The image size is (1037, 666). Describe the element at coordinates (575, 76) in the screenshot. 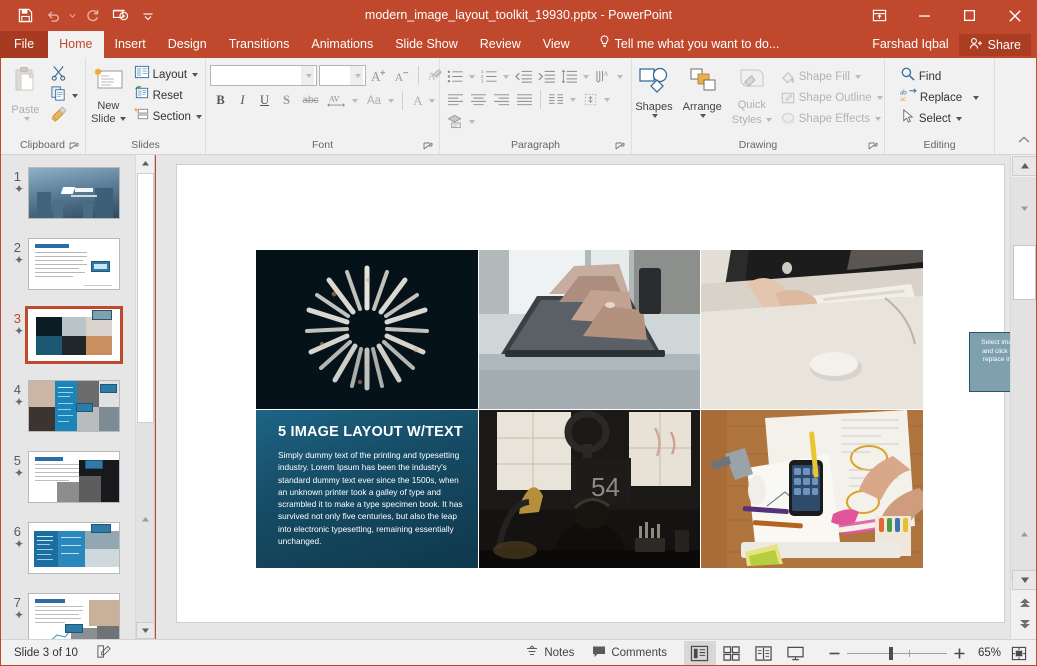

I see `line-spacing-button` at that location.